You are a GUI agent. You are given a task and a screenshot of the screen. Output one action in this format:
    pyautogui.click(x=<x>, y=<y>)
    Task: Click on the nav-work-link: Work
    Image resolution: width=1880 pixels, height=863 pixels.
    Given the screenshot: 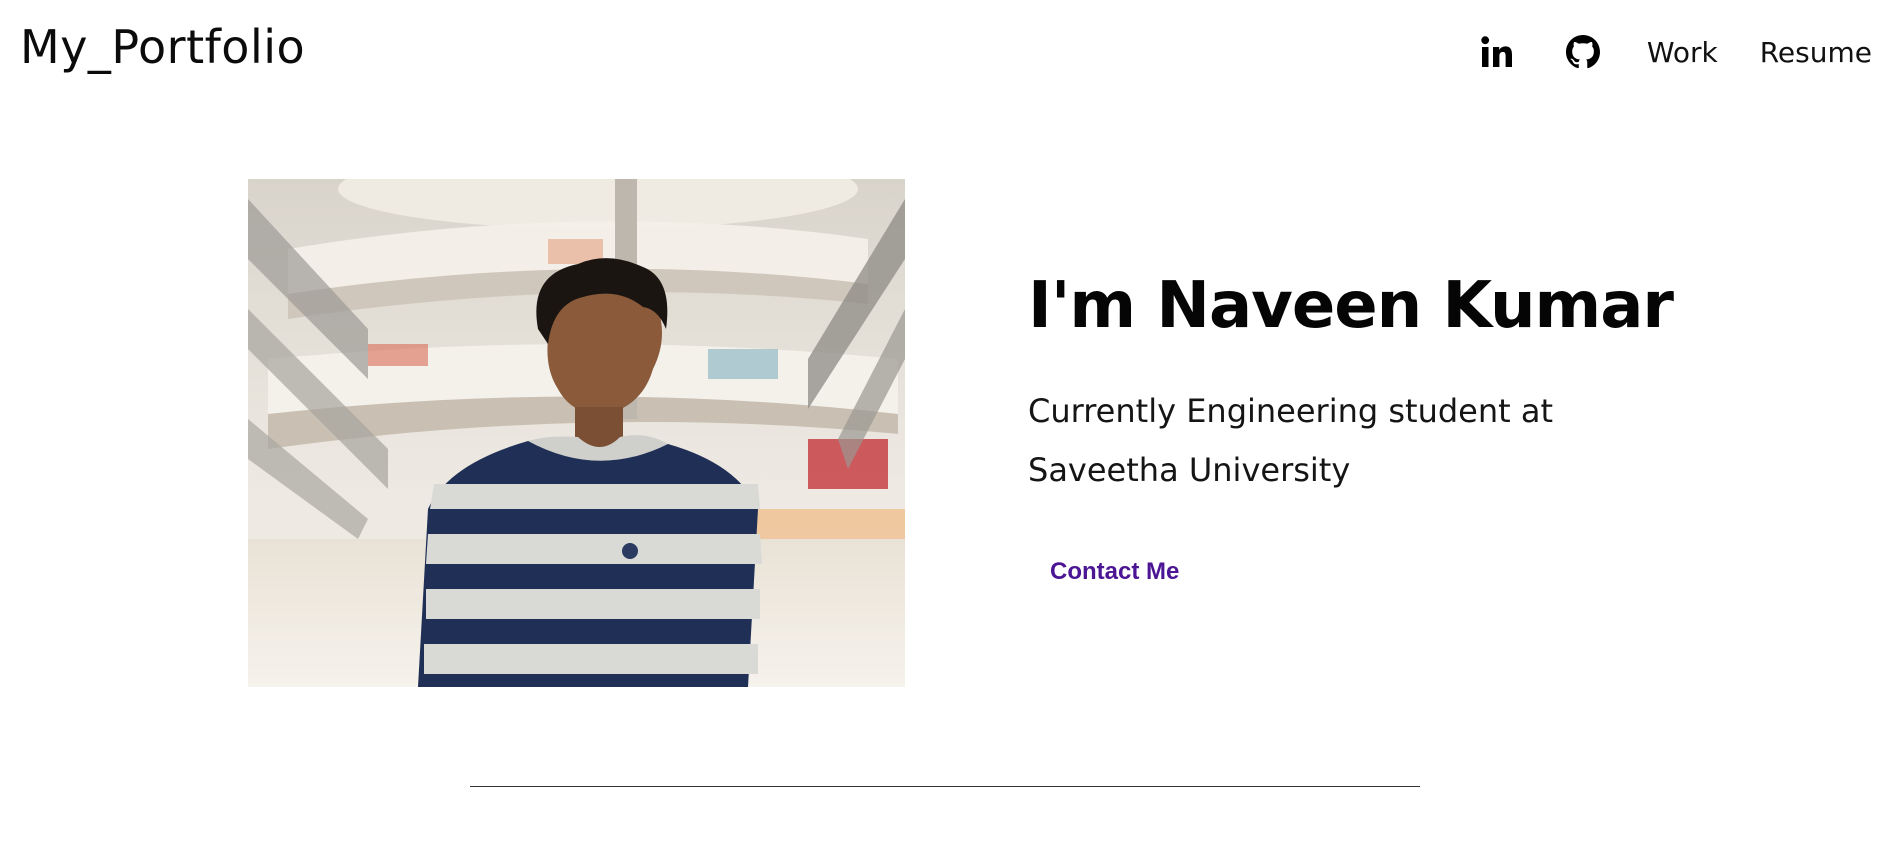 What is the action you would take?
    pyautogui.click(x=1682, y=52)
    